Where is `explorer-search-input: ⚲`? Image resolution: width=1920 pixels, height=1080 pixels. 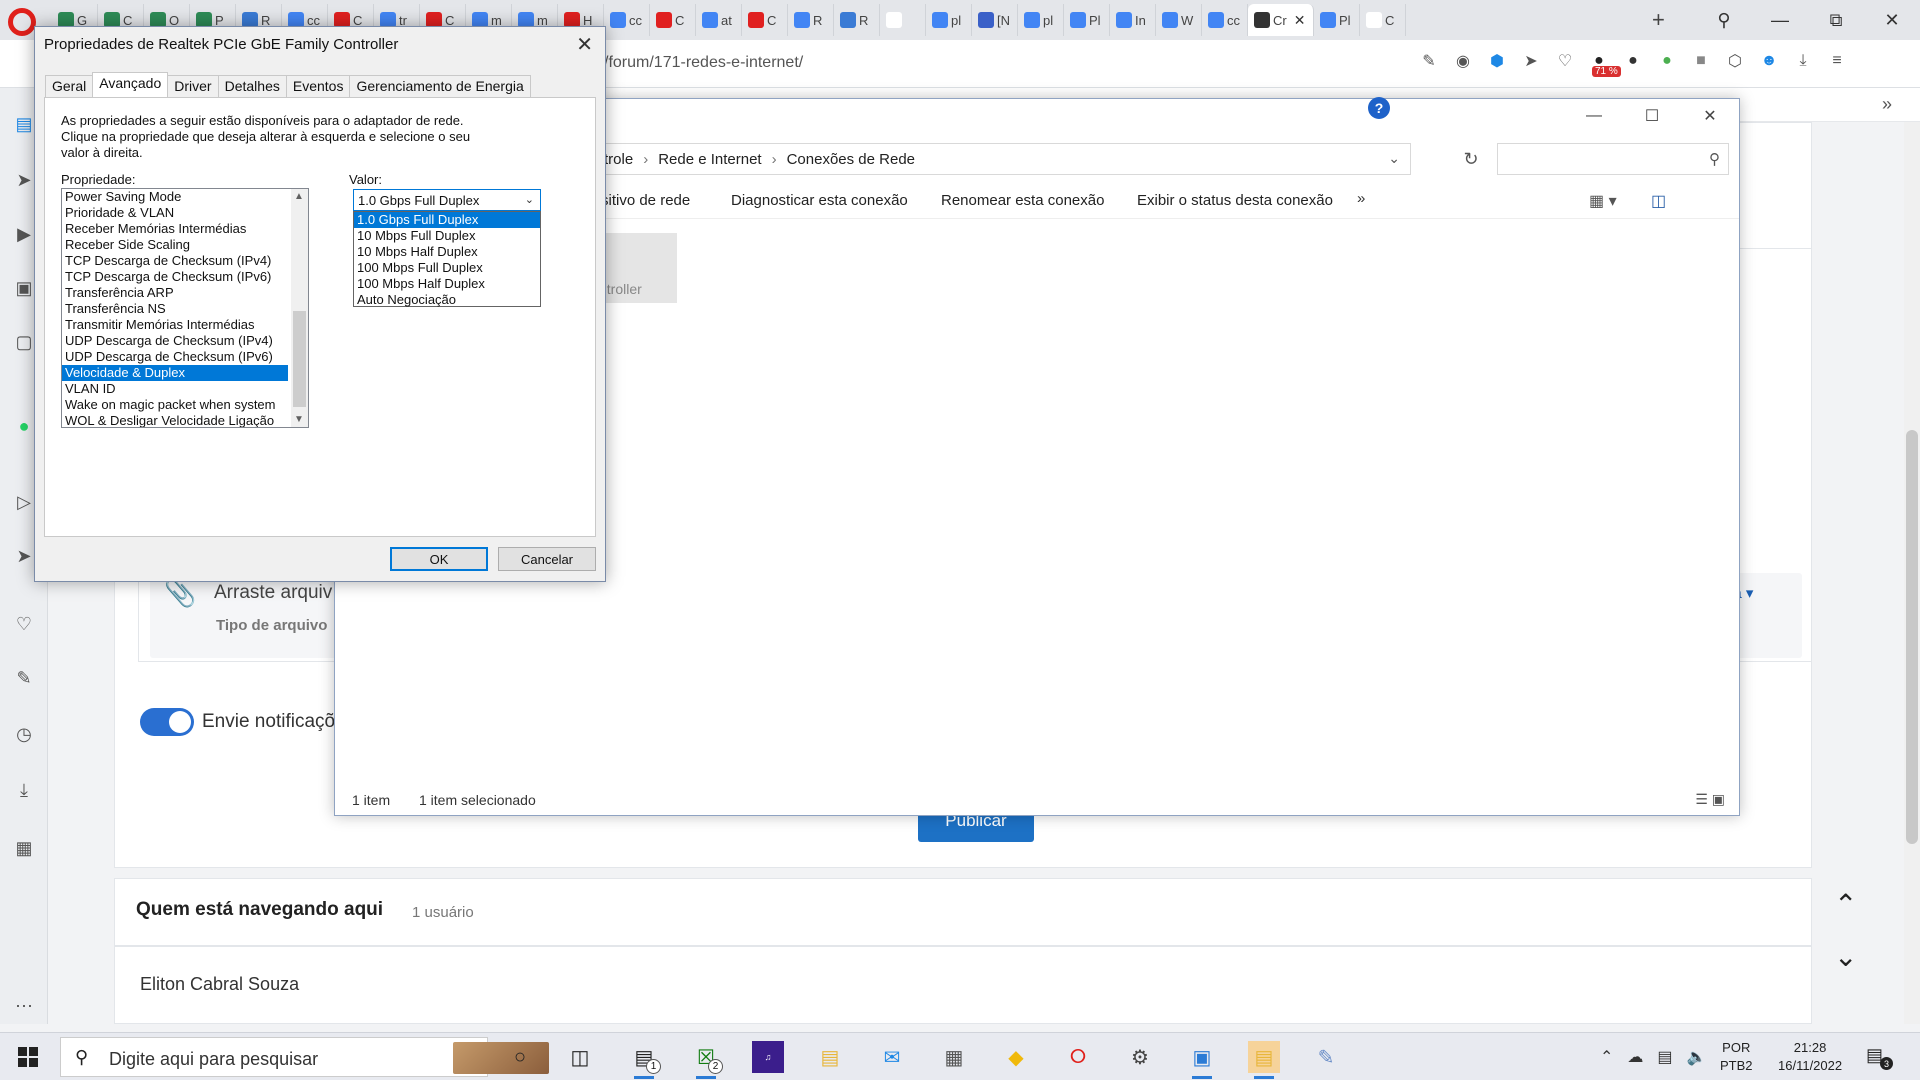
explorer-search-input: ⚲ is located at coordinates (1613, 159).